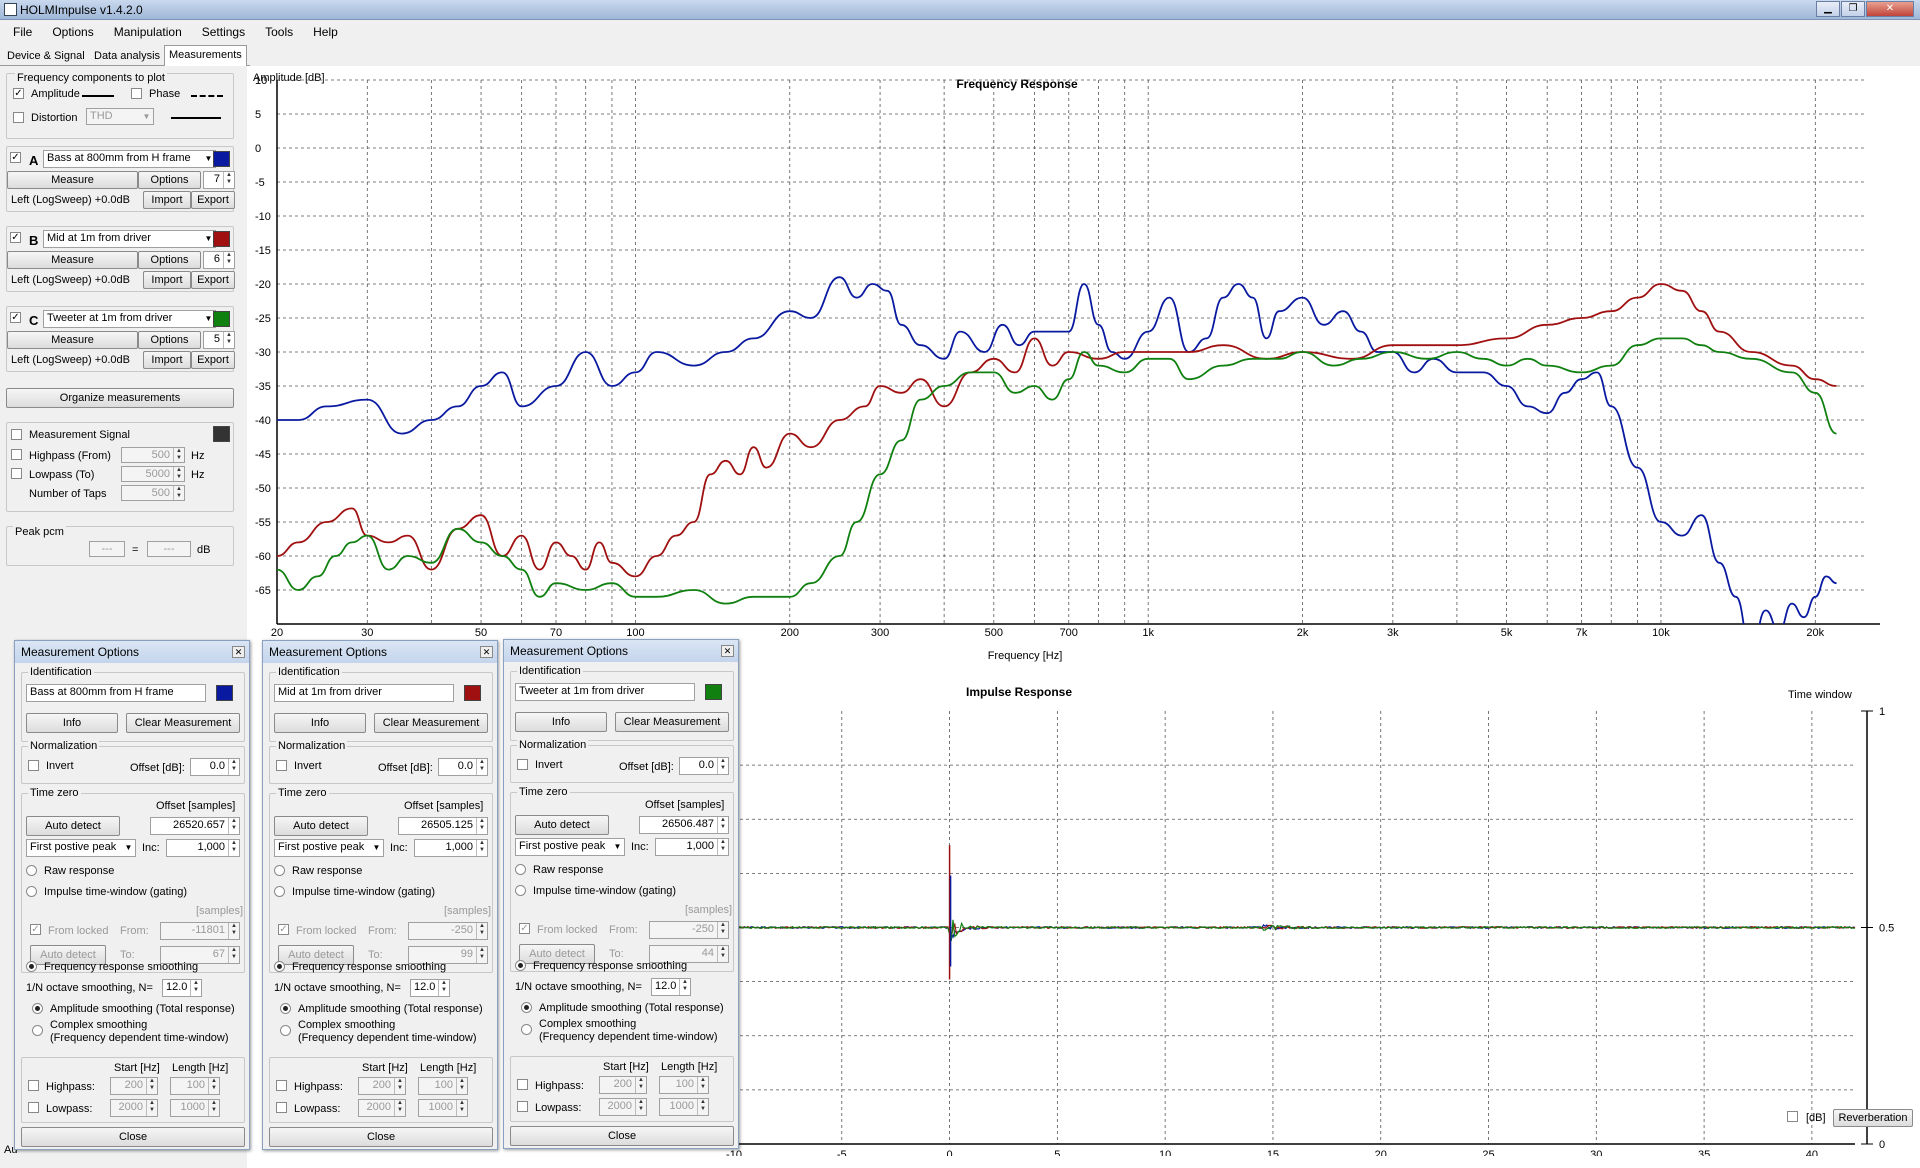 This screenshot has width=1920, height=1168. I want to click on measure-b-button: Measure, so click(72, 260).